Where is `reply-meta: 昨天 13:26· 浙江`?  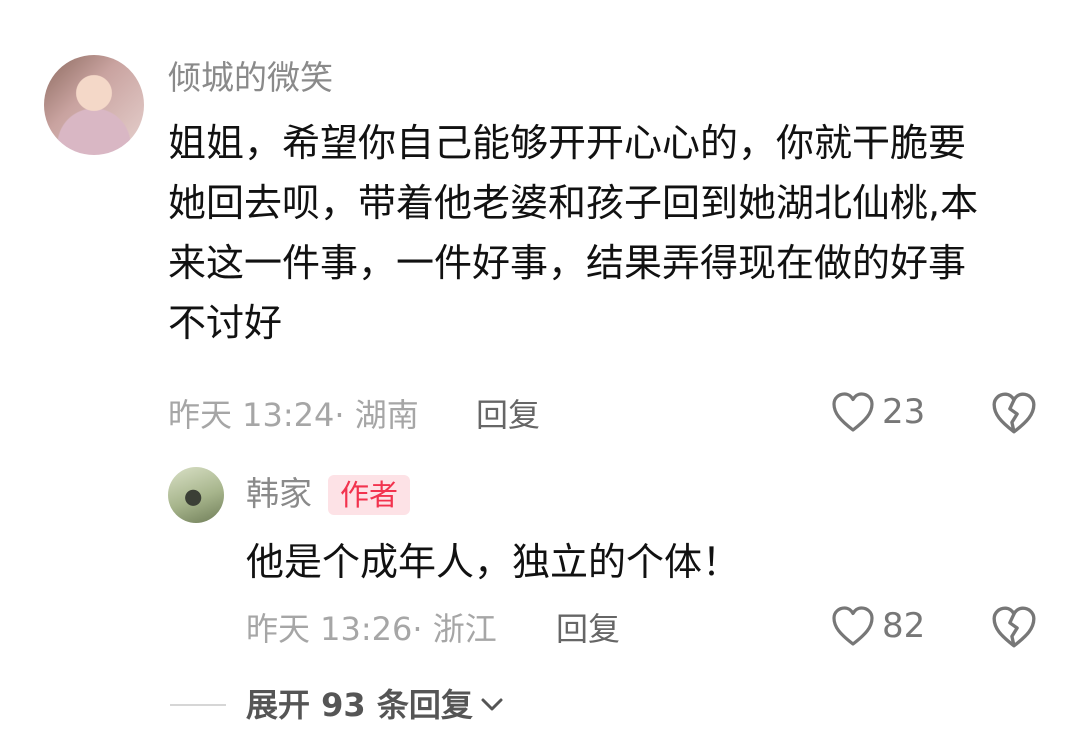 reply-meta: 昨天 13:26· 浙江 is located at coordinates (371, 629).